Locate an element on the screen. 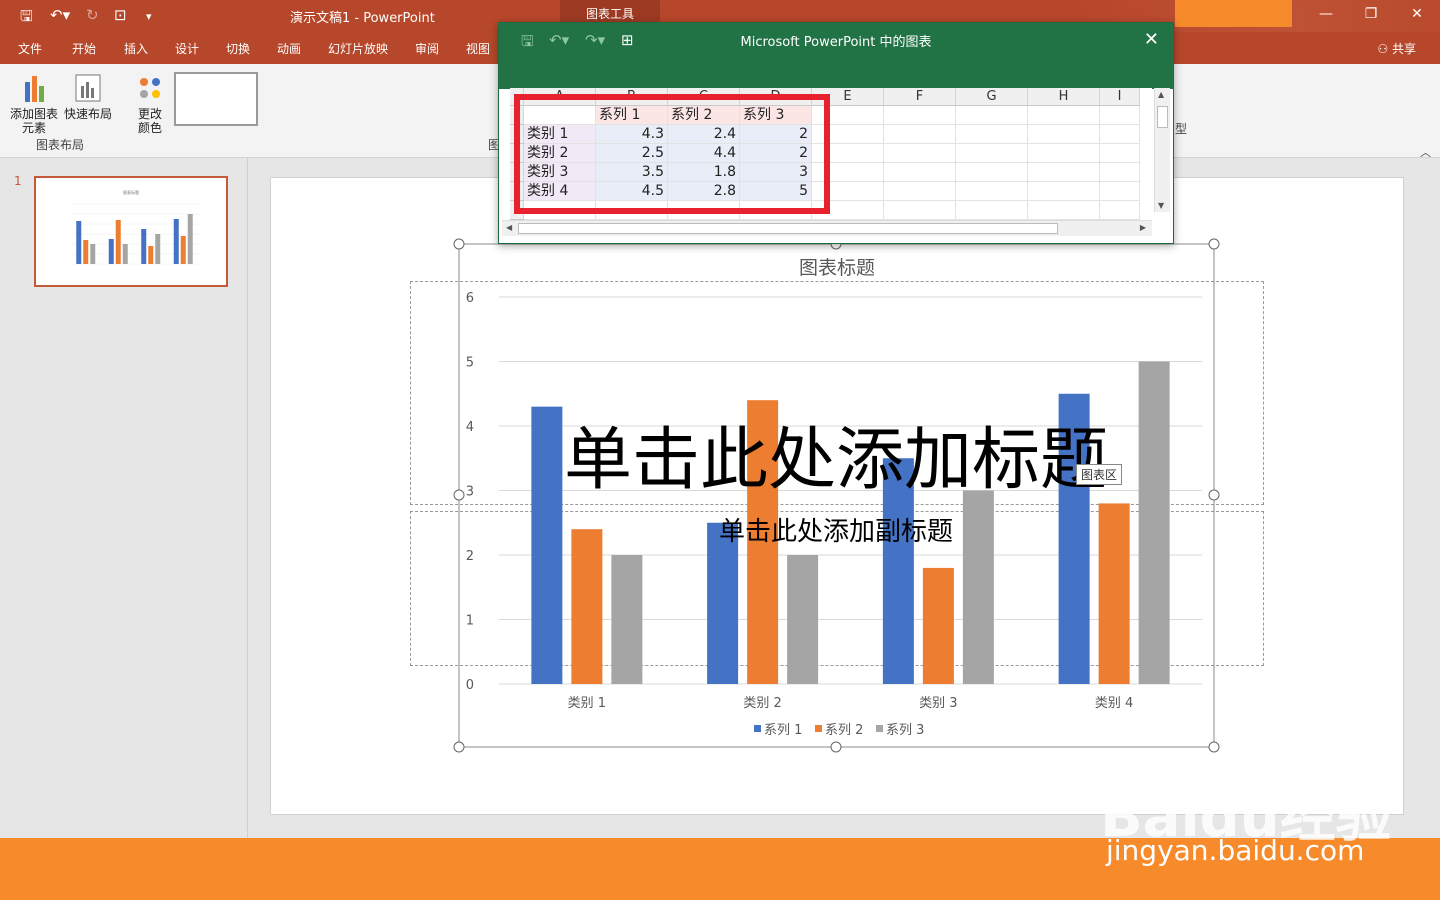 Image resolution: width=1440 pixels, height=900 pixels. column-header: G is located at coordinates (992, 97).